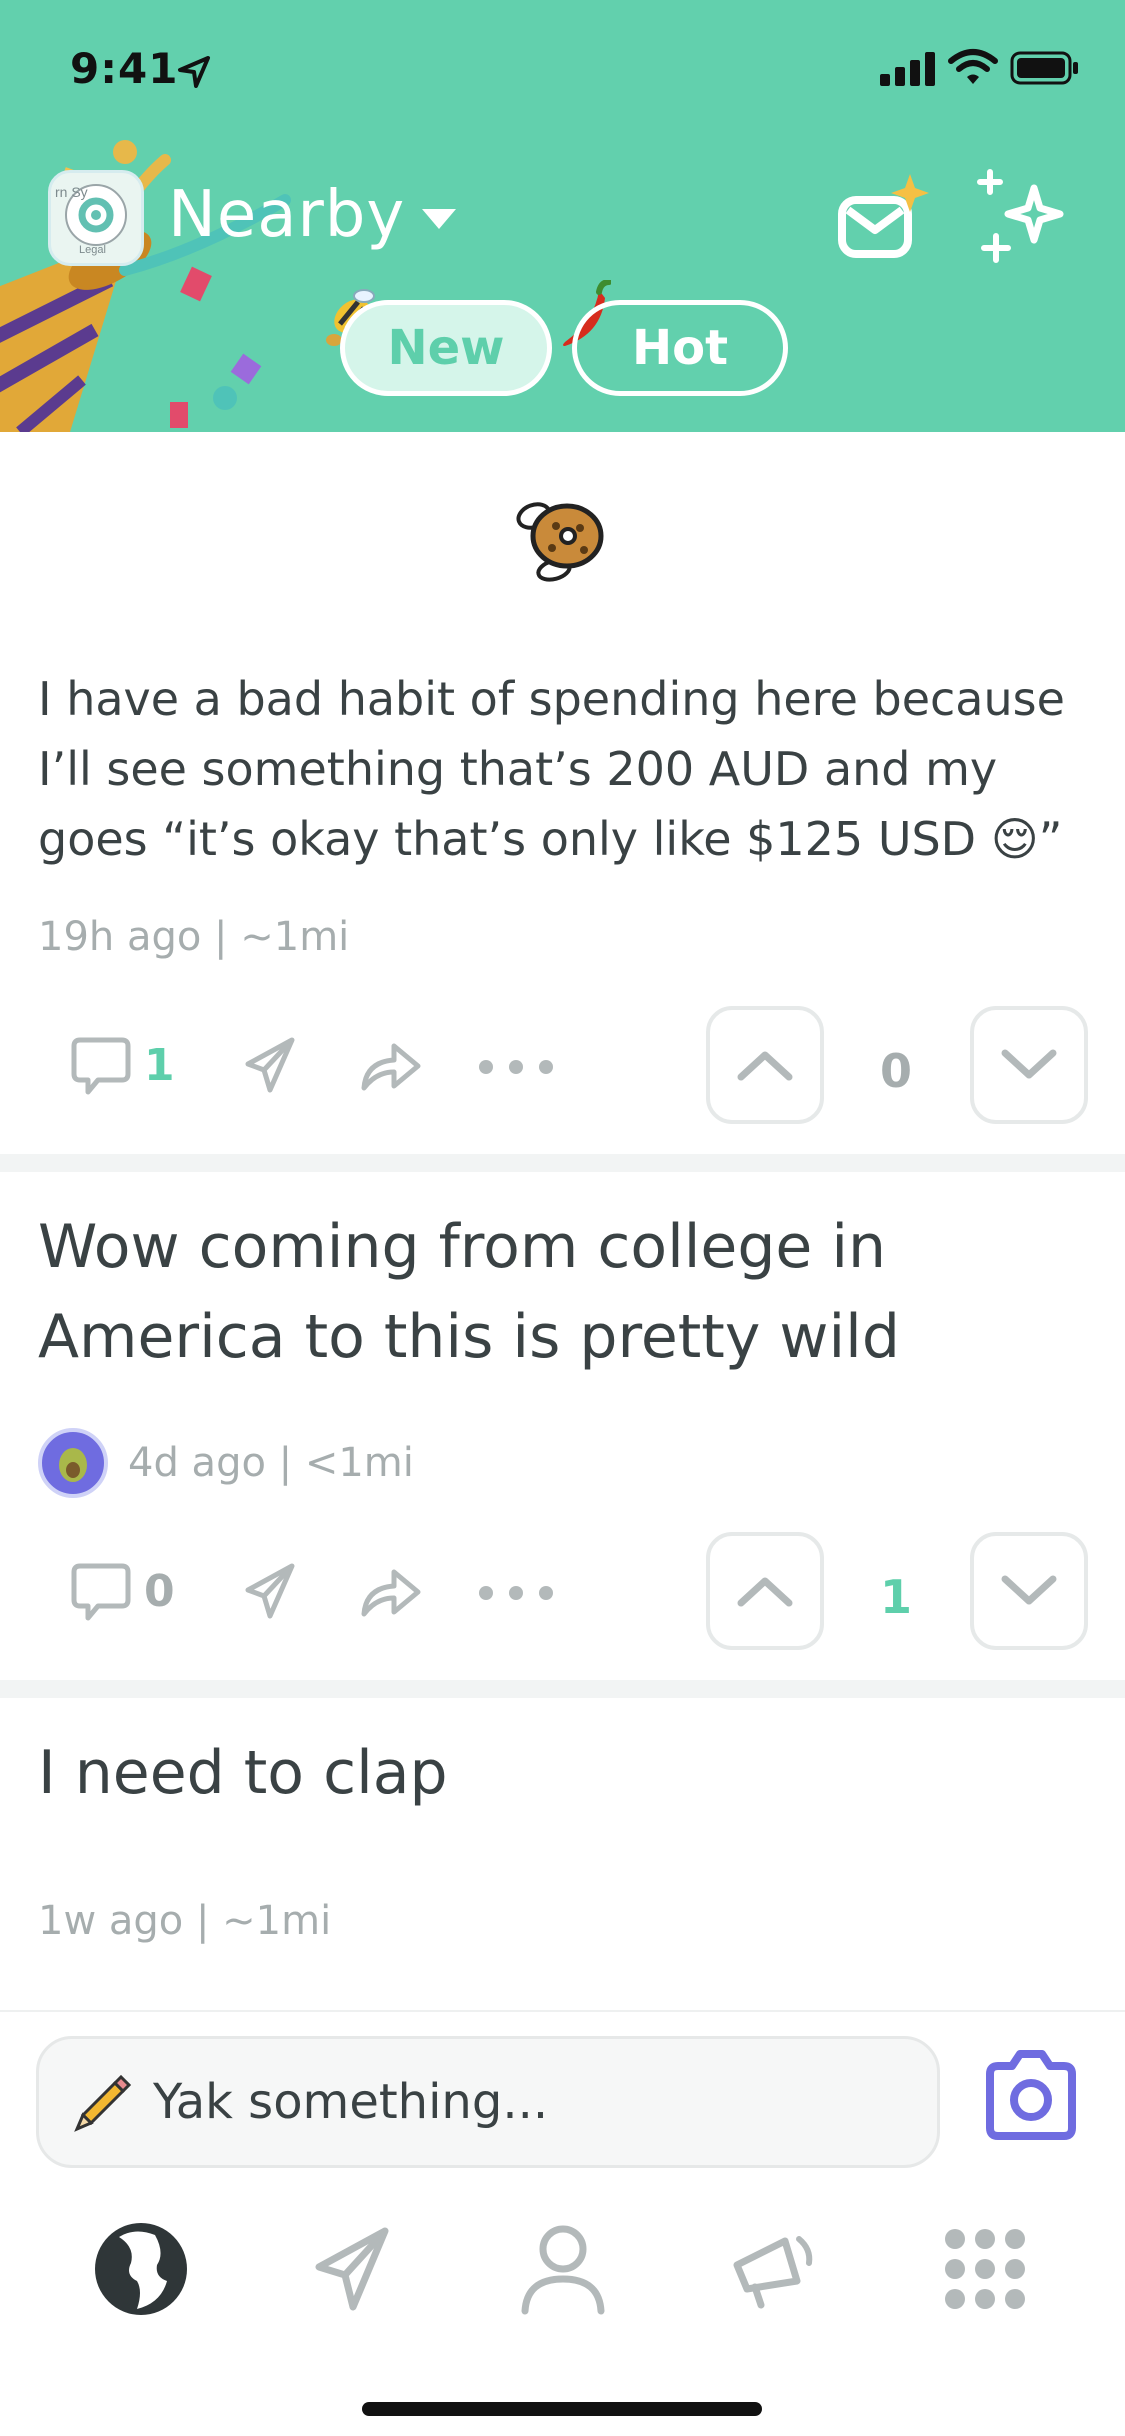 The image size is (1125, 2436). I want to click on paper-plane-icon, so click(352, 2269).